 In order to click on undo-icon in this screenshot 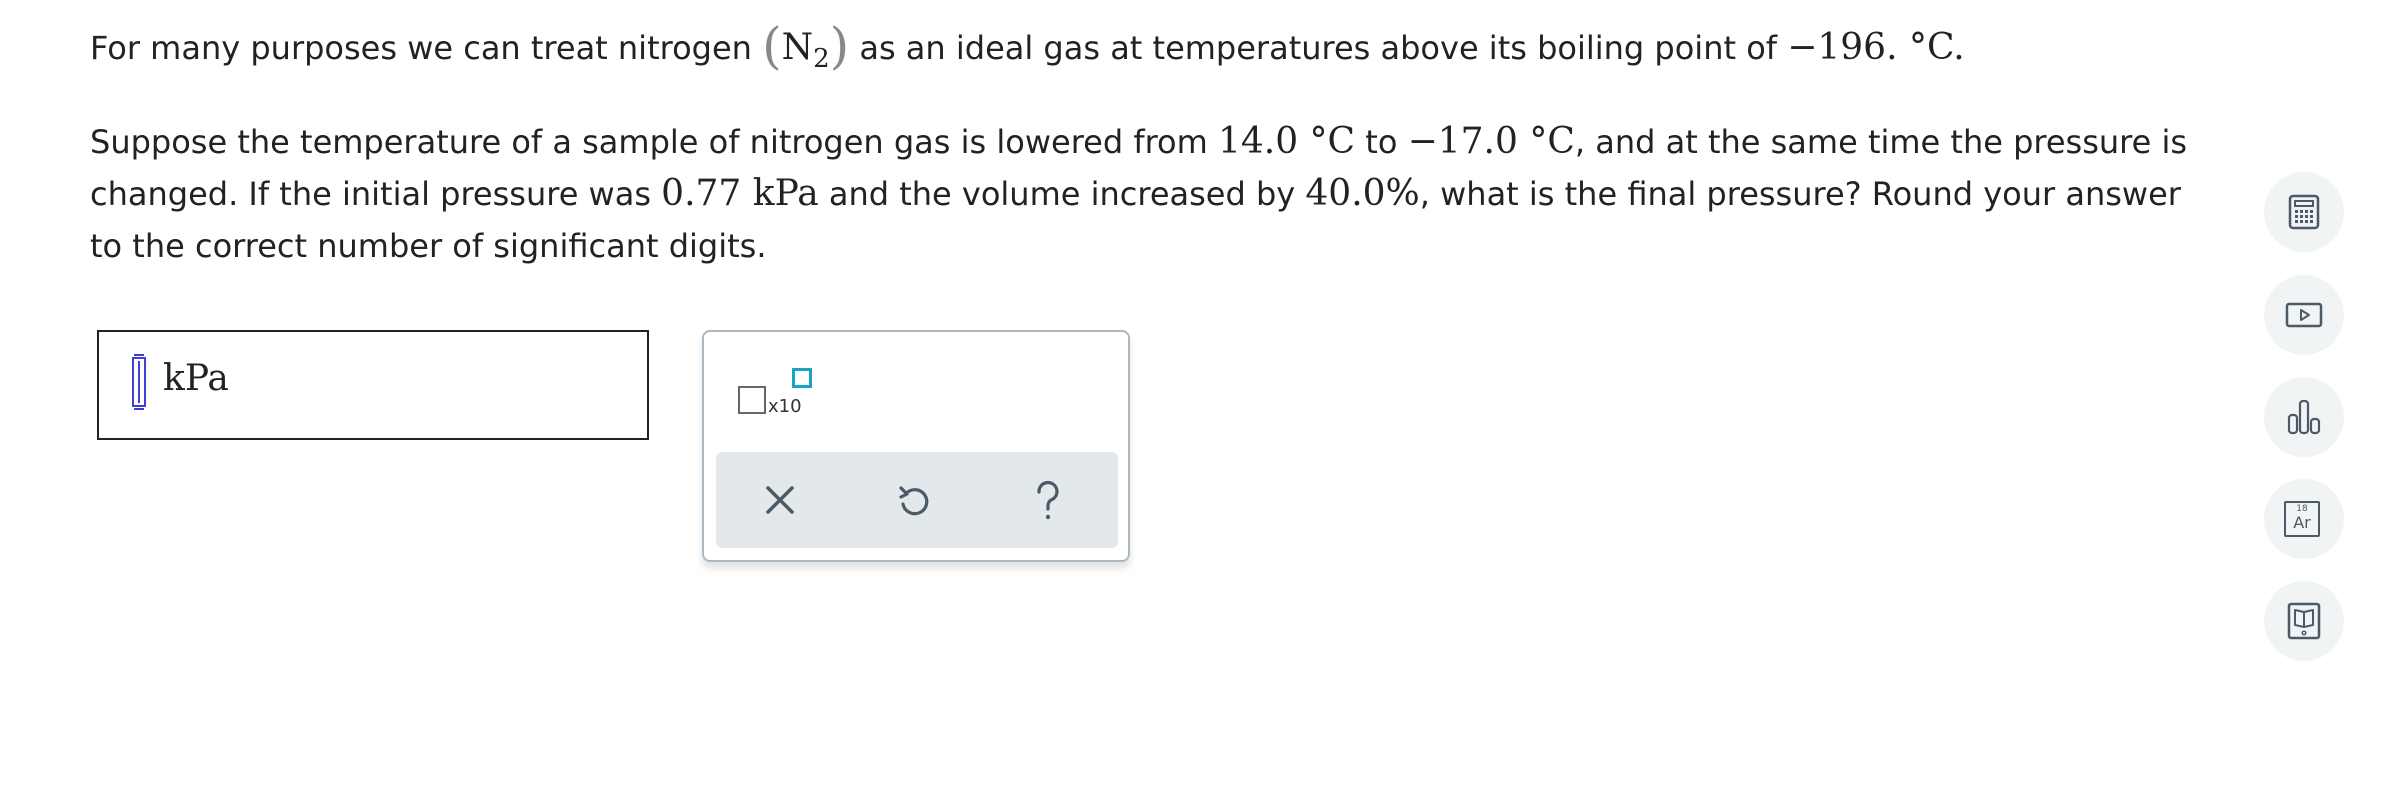, I will do `click(914, 501)`.